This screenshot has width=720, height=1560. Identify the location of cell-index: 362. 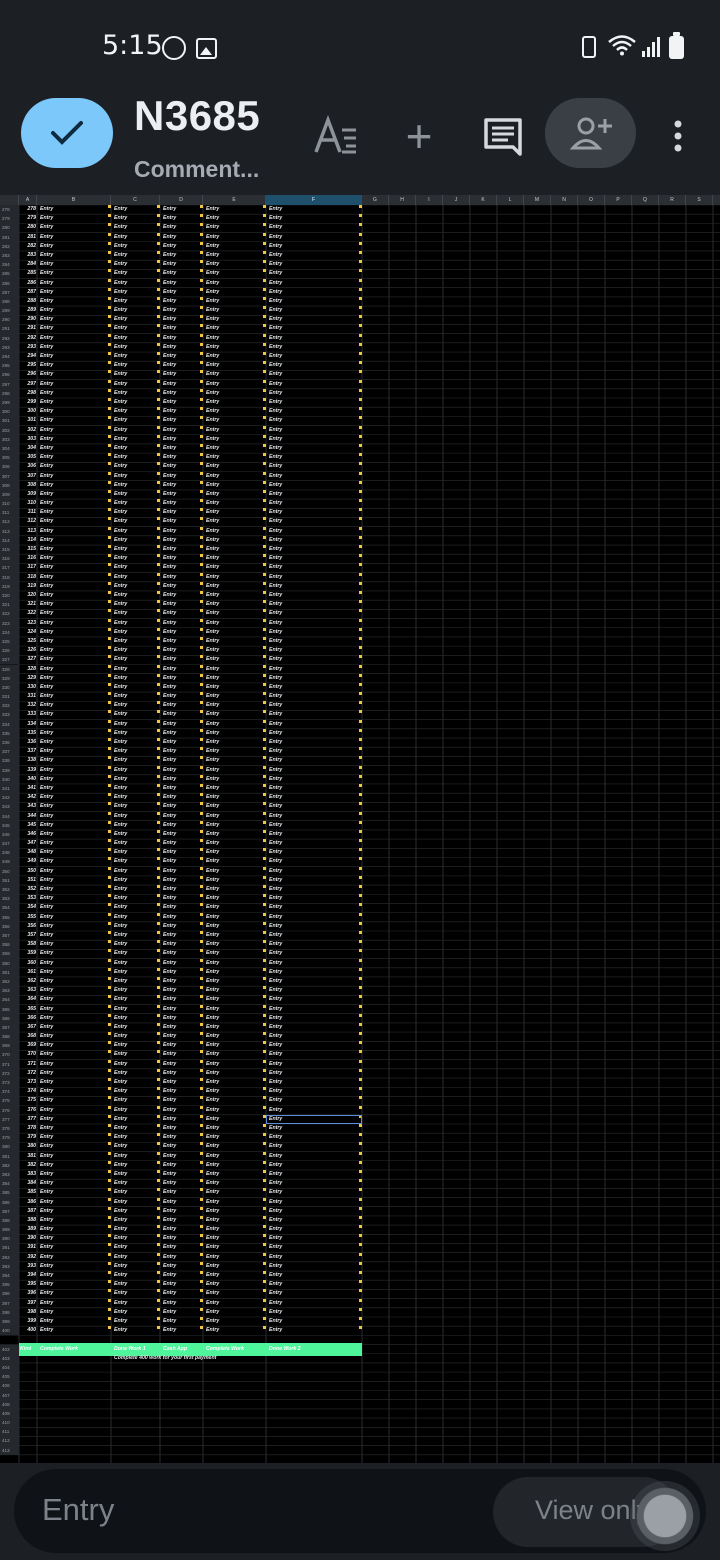
(31, 981).